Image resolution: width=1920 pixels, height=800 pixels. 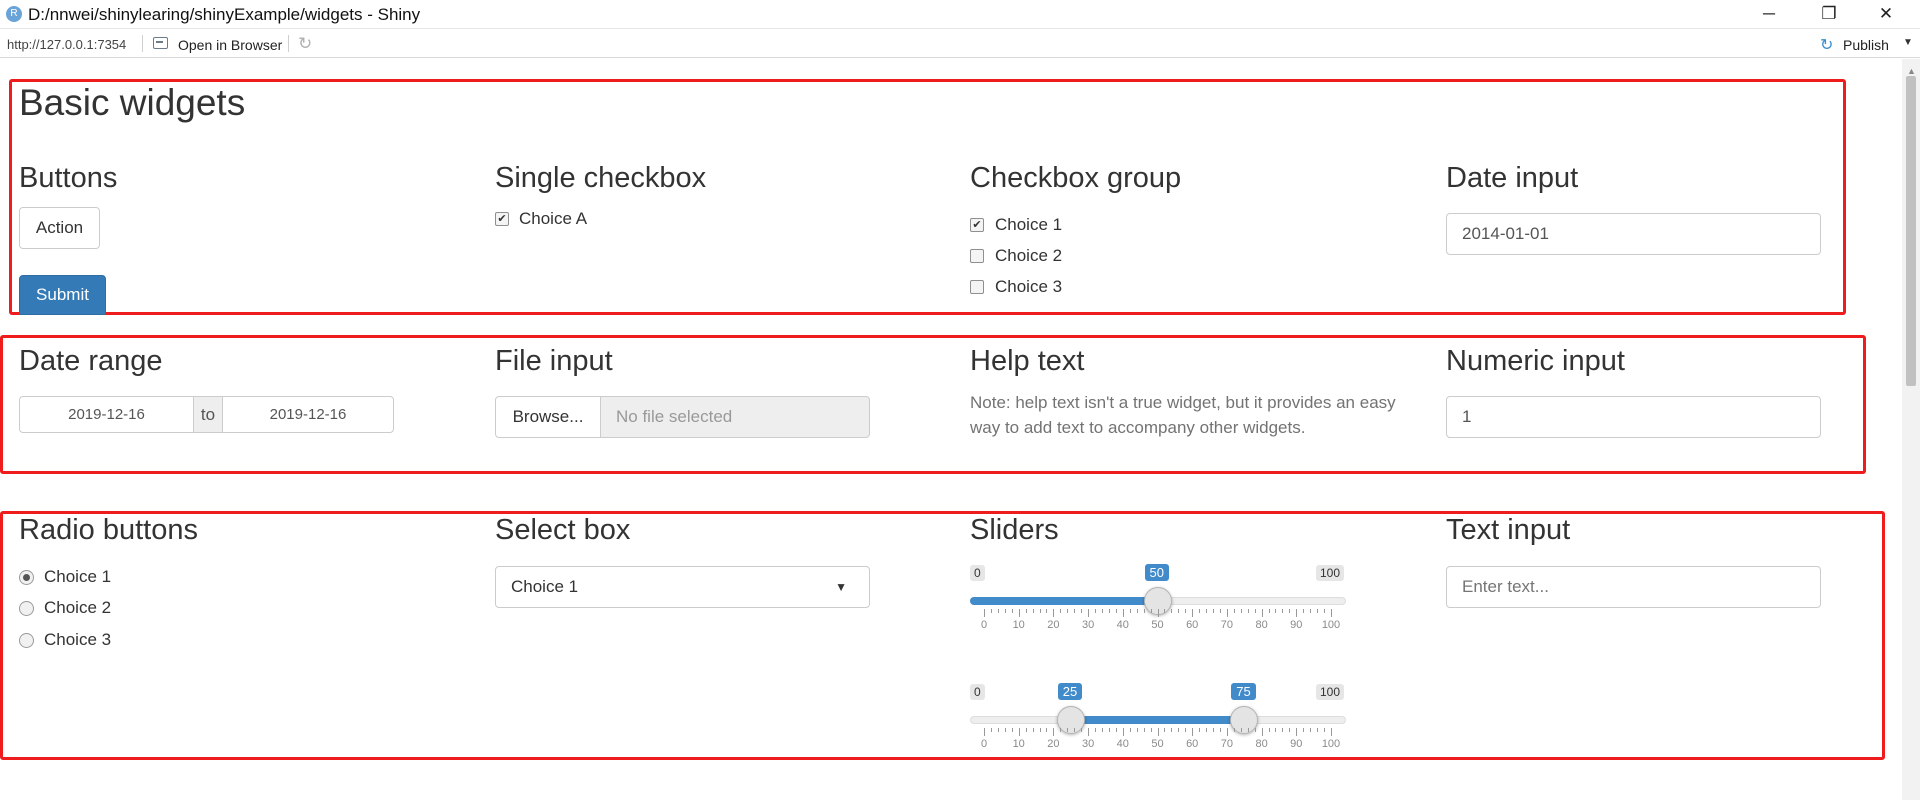 I want to click on checkbox-choice-a: ✔, so click(x=502, y=219).